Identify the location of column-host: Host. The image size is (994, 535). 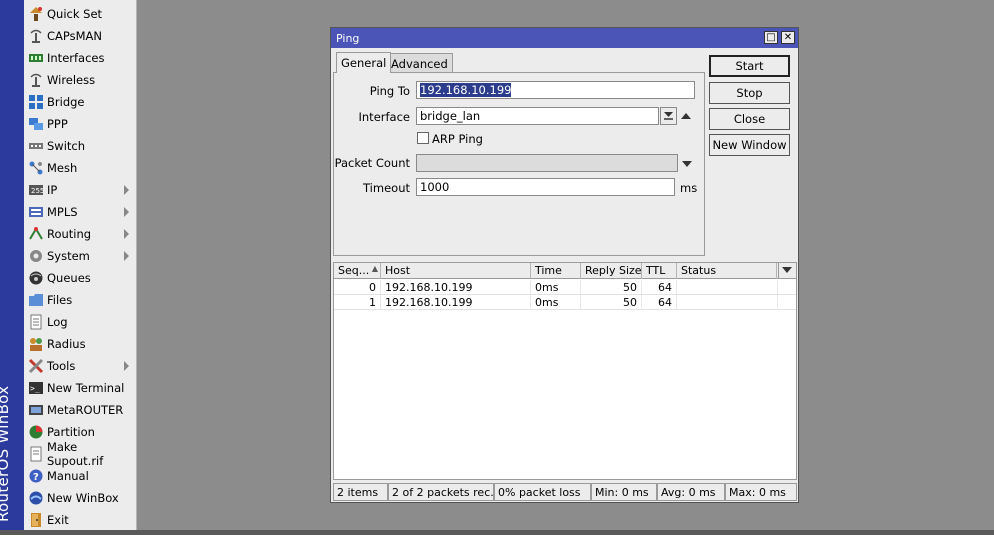
(456, 271).